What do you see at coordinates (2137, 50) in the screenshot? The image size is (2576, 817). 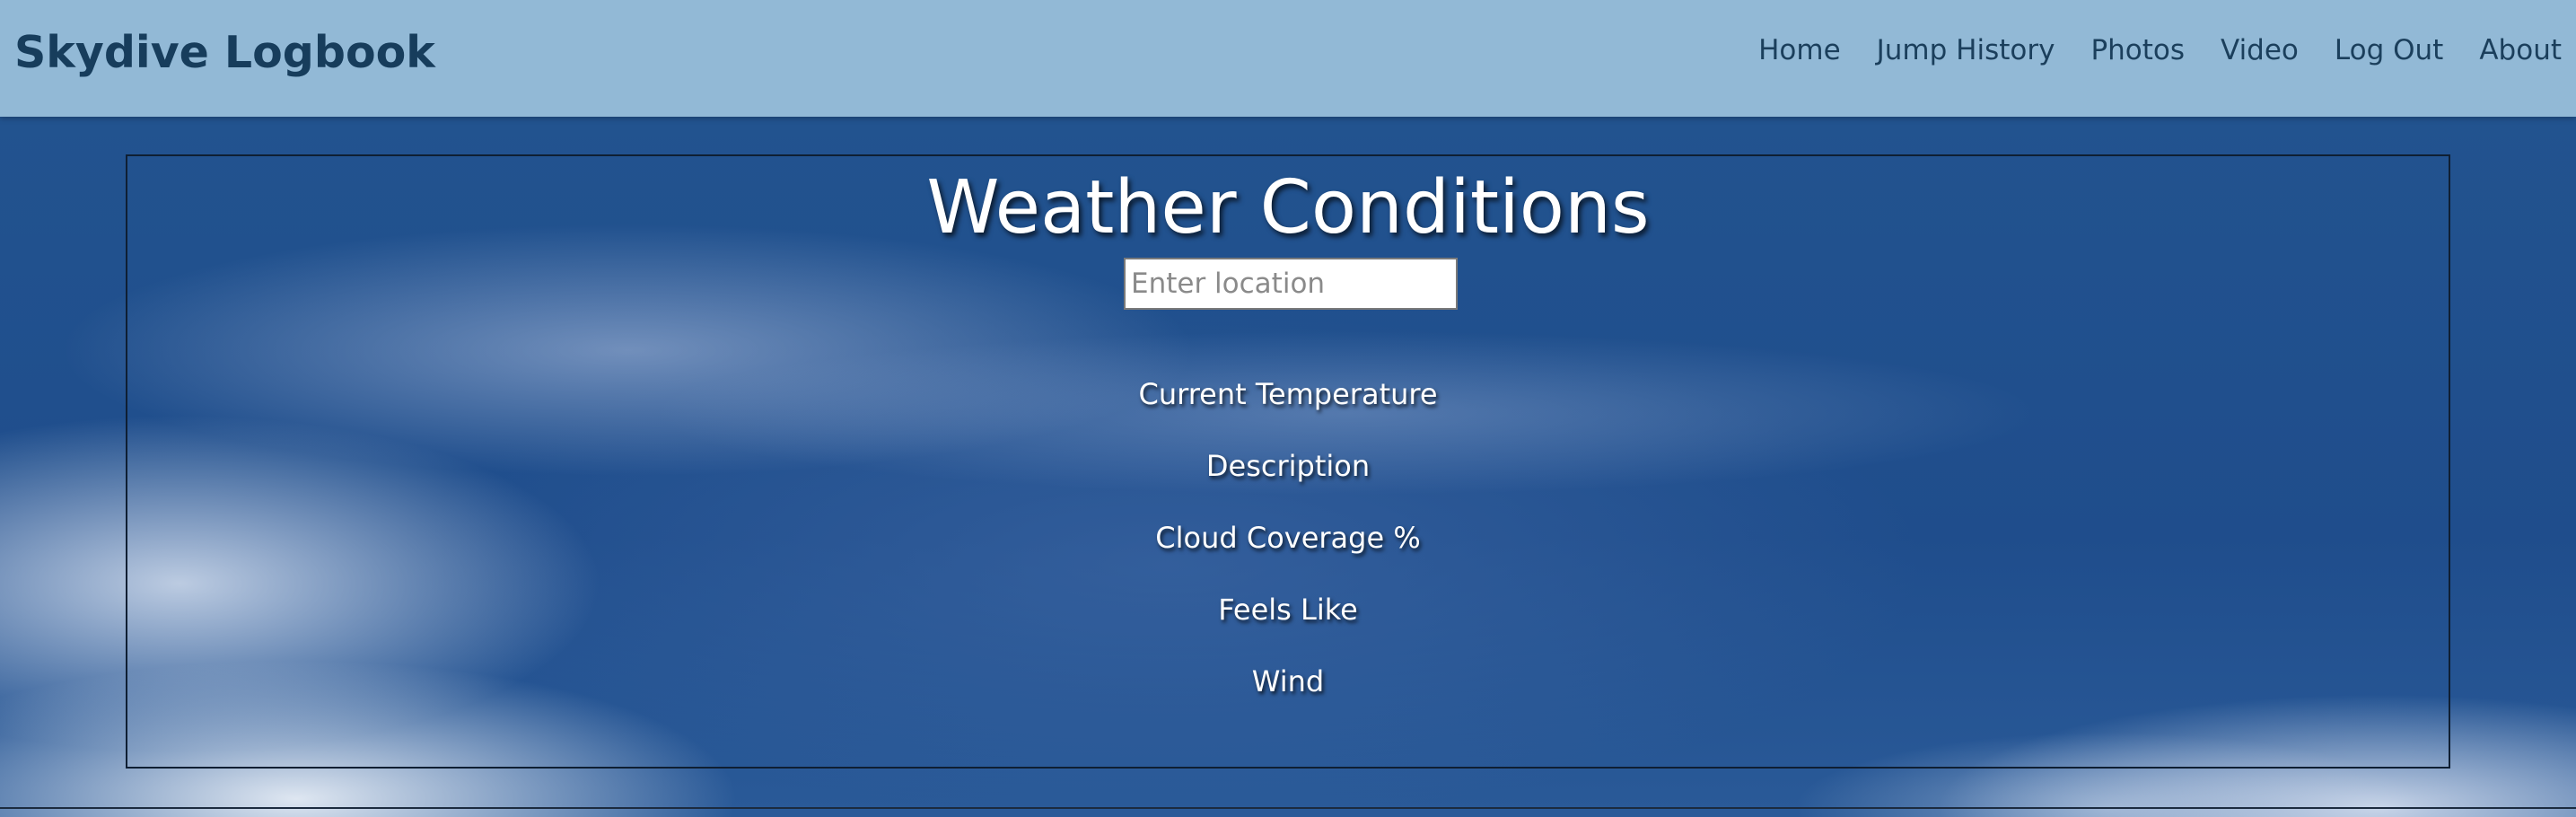 I see `nav-photos: Photos` at bounding box center [2137, 50].